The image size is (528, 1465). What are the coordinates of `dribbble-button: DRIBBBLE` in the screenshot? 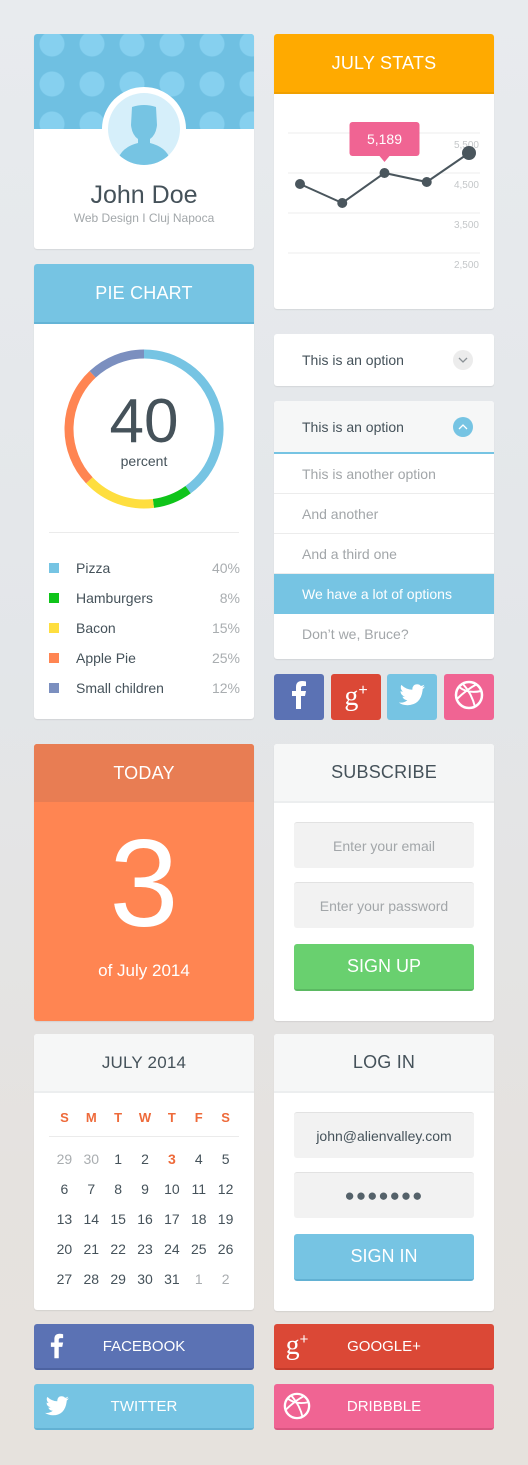 It's located at (384, 1407).